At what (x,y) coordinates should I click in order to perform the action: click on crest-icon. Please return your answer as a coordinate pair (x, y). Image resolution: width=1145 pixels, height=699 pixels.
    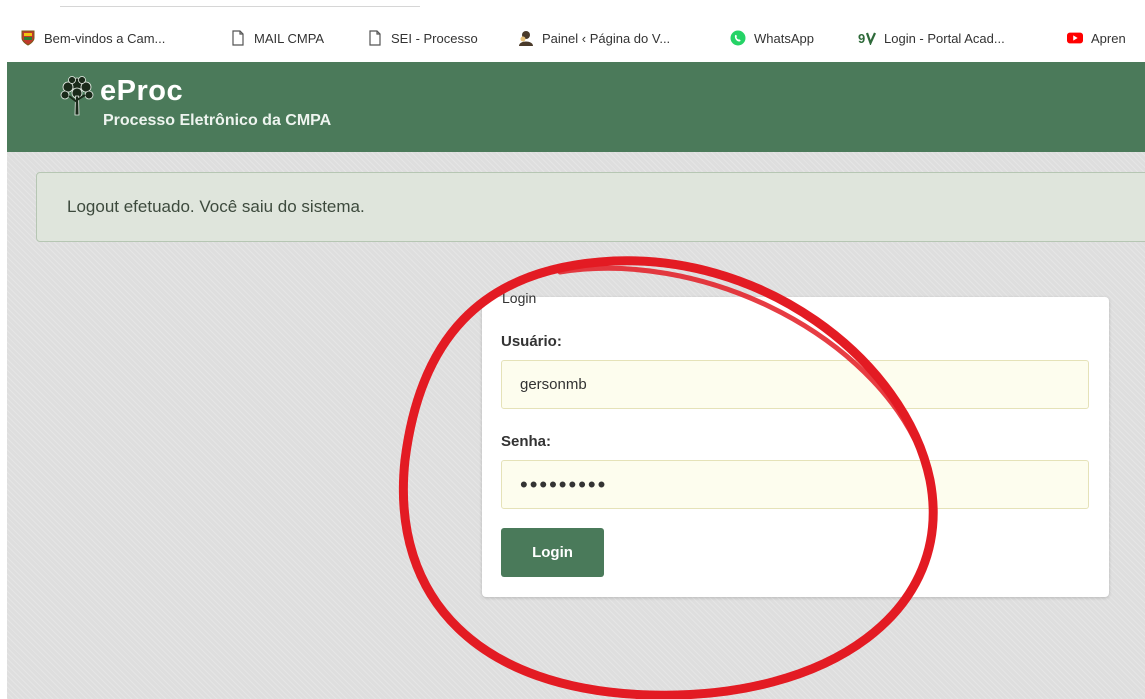
    Looking at the image, I should click on (28, 38).